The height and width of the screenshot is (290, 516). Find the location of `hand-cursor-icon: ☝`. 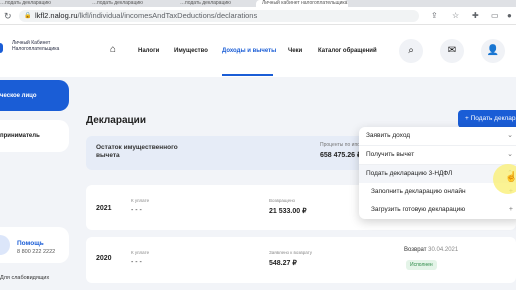

hand-cursor-icon: ☝ is located at coordinates (510, 177).